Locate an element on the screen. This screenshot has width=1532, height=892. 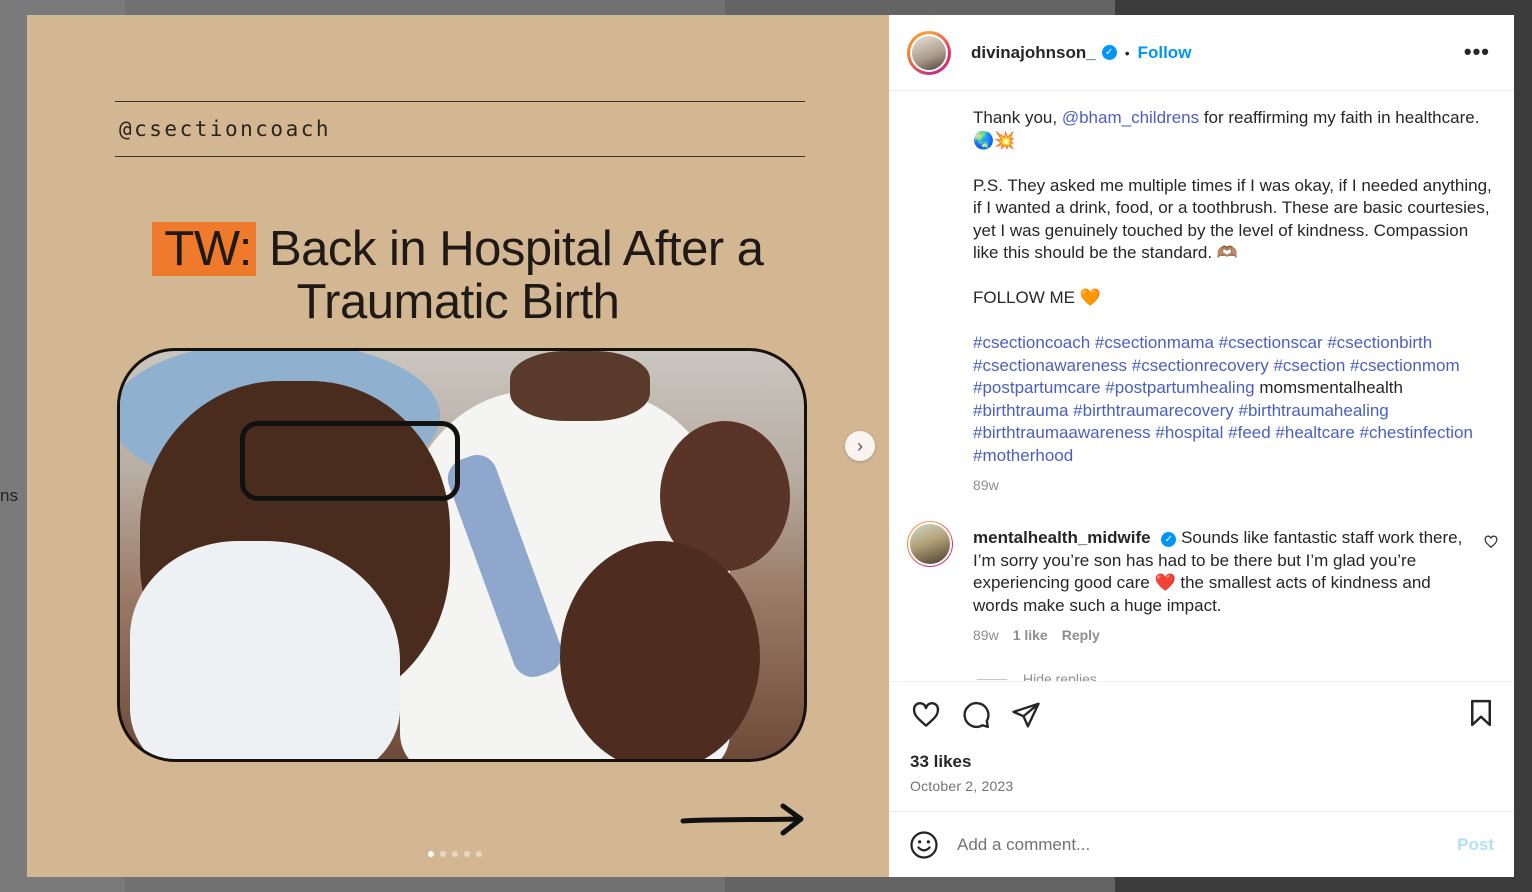
emoji-icon is located at coordinates (924, 845).